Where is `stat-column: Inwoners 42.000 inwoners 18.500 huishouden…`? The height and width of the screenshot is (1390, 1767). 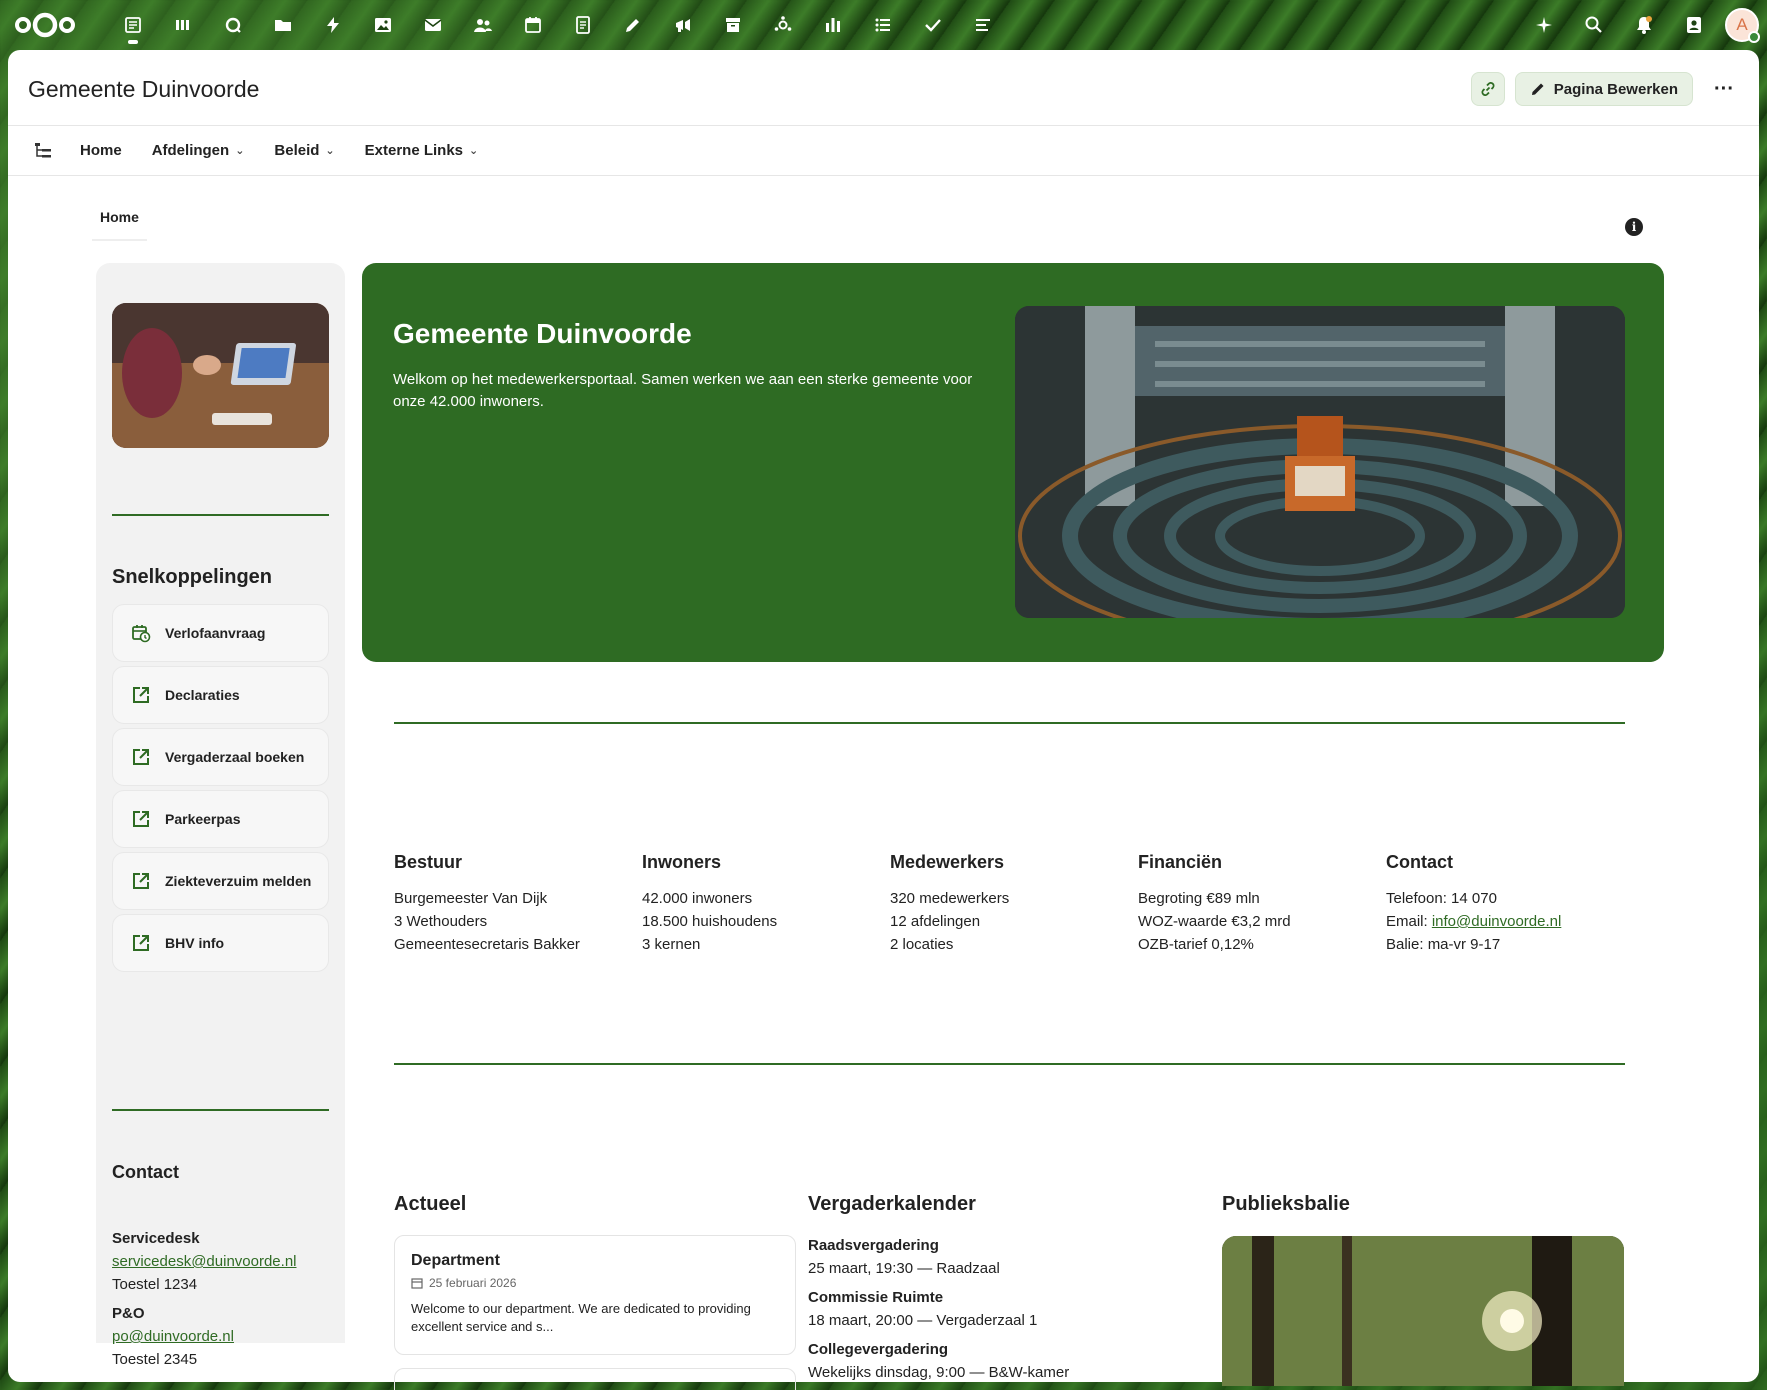
stat-column: Inwoners 42.000 inwoners 18.500 huishouden… is located at coordinates (757, 904).